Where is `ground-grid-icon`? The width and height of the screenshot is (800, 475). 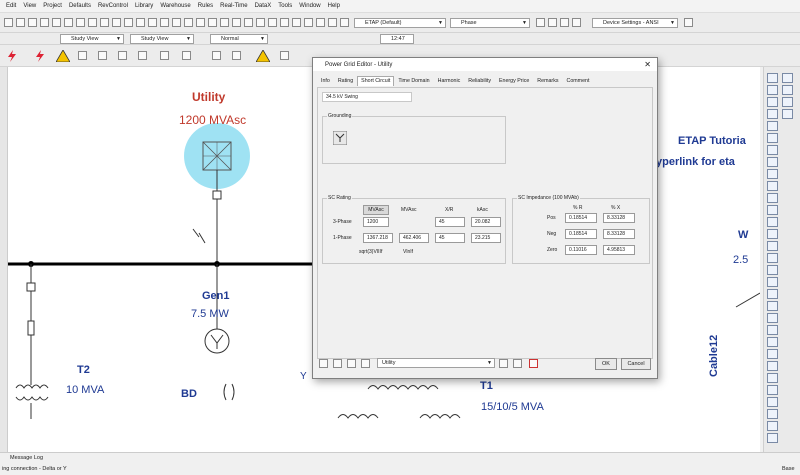
ground-grid-icon is located at coordinates (186, 55).